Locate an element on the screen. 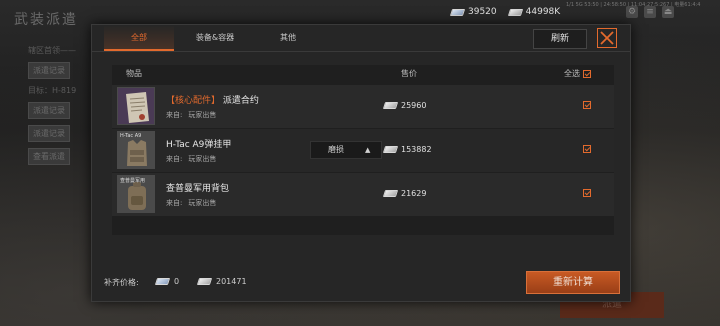 Image resolution: width=720 pixels, height=326 pixels. list-item: H-Tac A9 H-Tac A9弹挂甲 来自: 玩家出售 磨损 ▲ 153882 is located at coordinates (363, 150).